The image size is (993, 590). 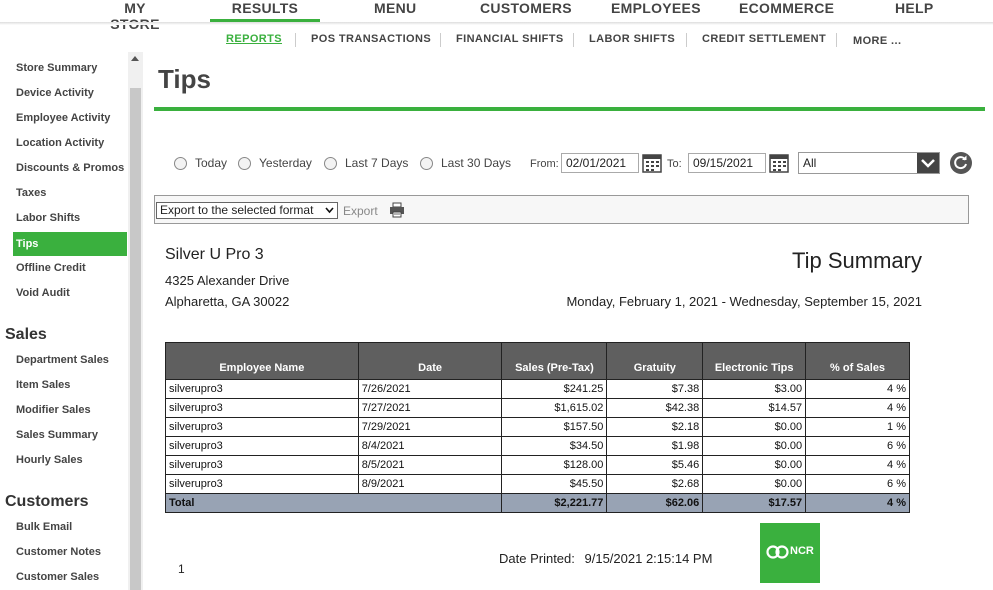 What do you see at coordinates (544, 164) in the screenshot?
I see `from-label: From:` at bounding box center [544, 164].